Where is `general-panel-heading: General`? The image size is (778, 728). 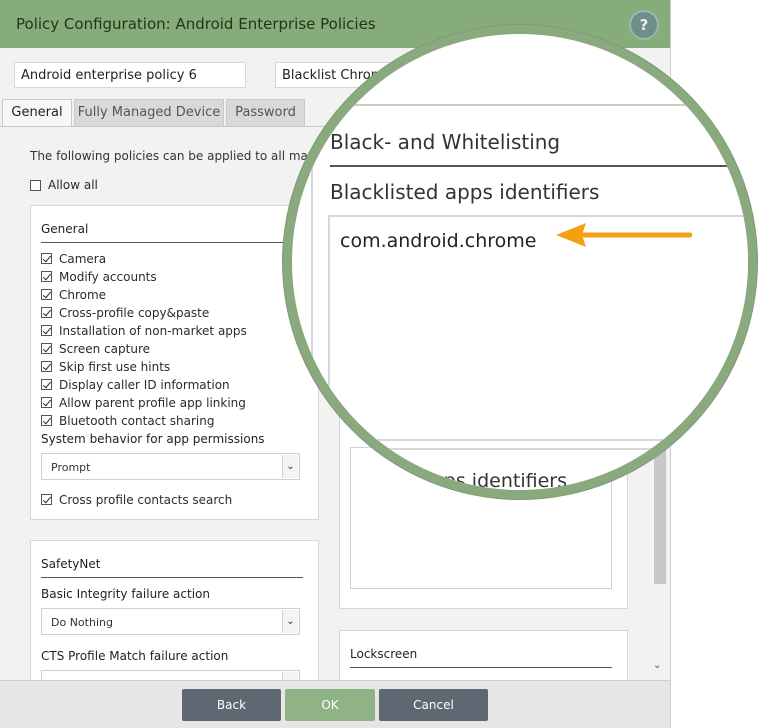 general-panel-heading: General is located at coordinates (65, 229).